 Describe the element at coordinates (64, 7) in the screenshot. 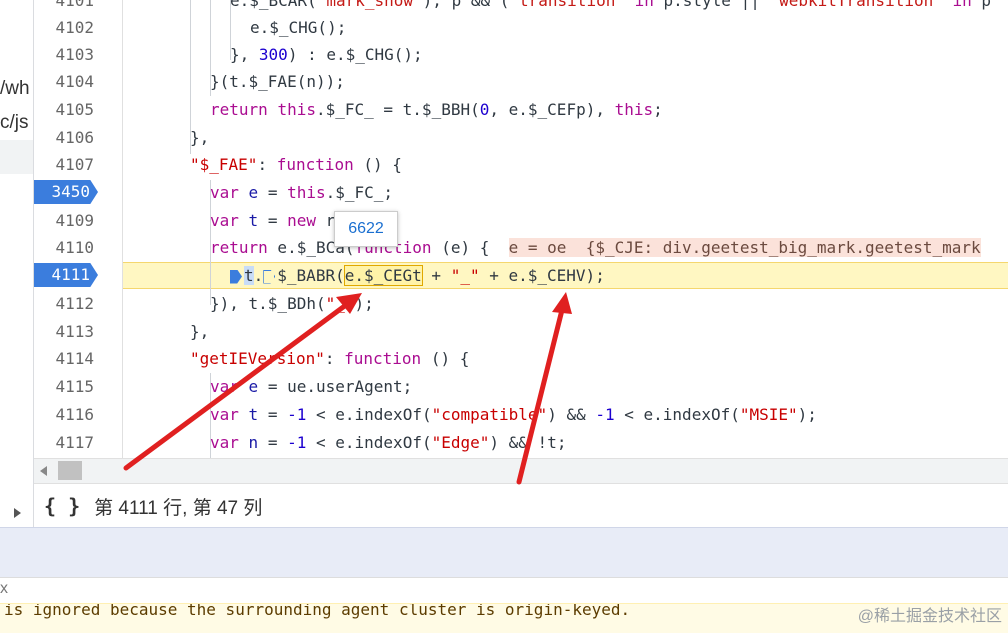

I see `line-number: 4101` at that location.